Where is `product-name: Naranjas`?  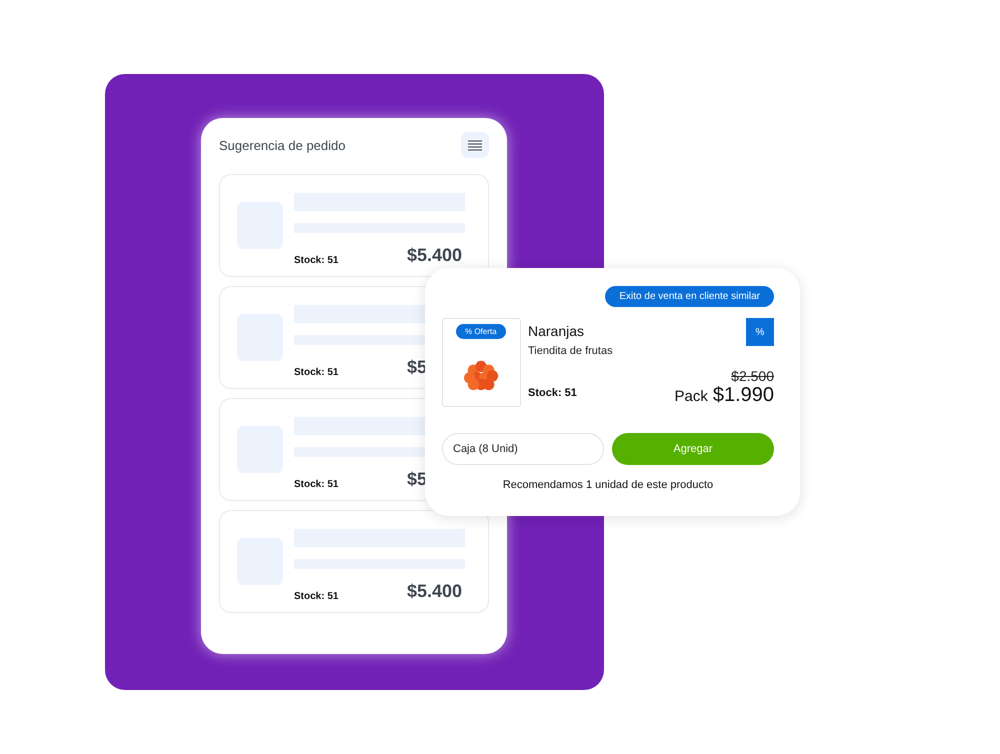
product-name: Naranjas is located at coordinates (557, 331).